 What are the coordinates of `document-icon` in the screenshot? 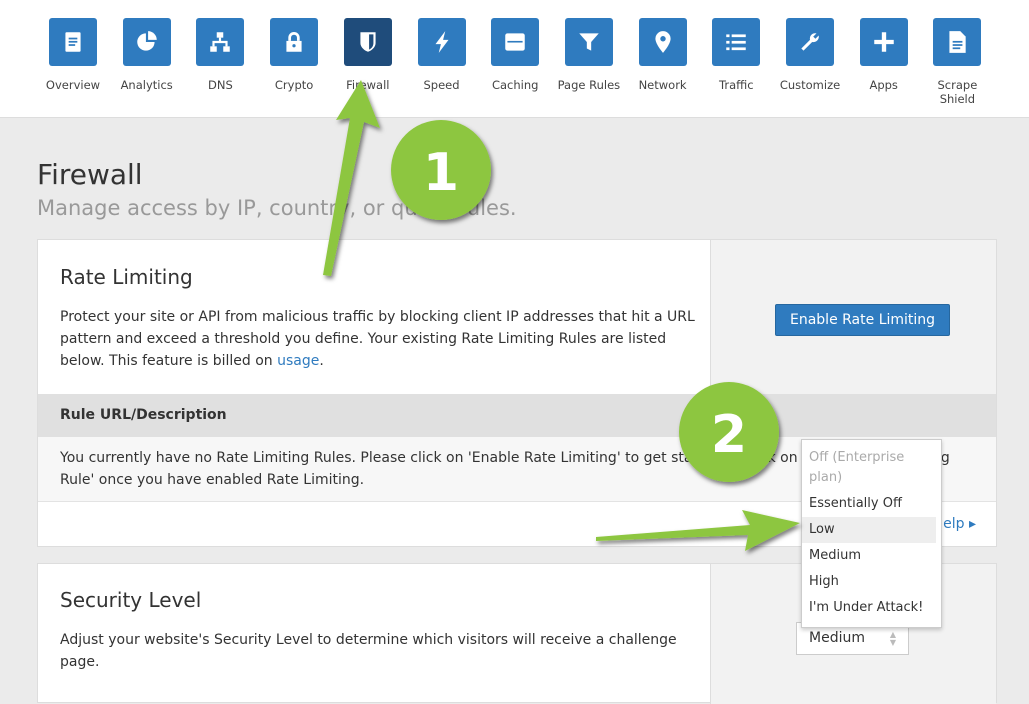 It's located at (958, 42).